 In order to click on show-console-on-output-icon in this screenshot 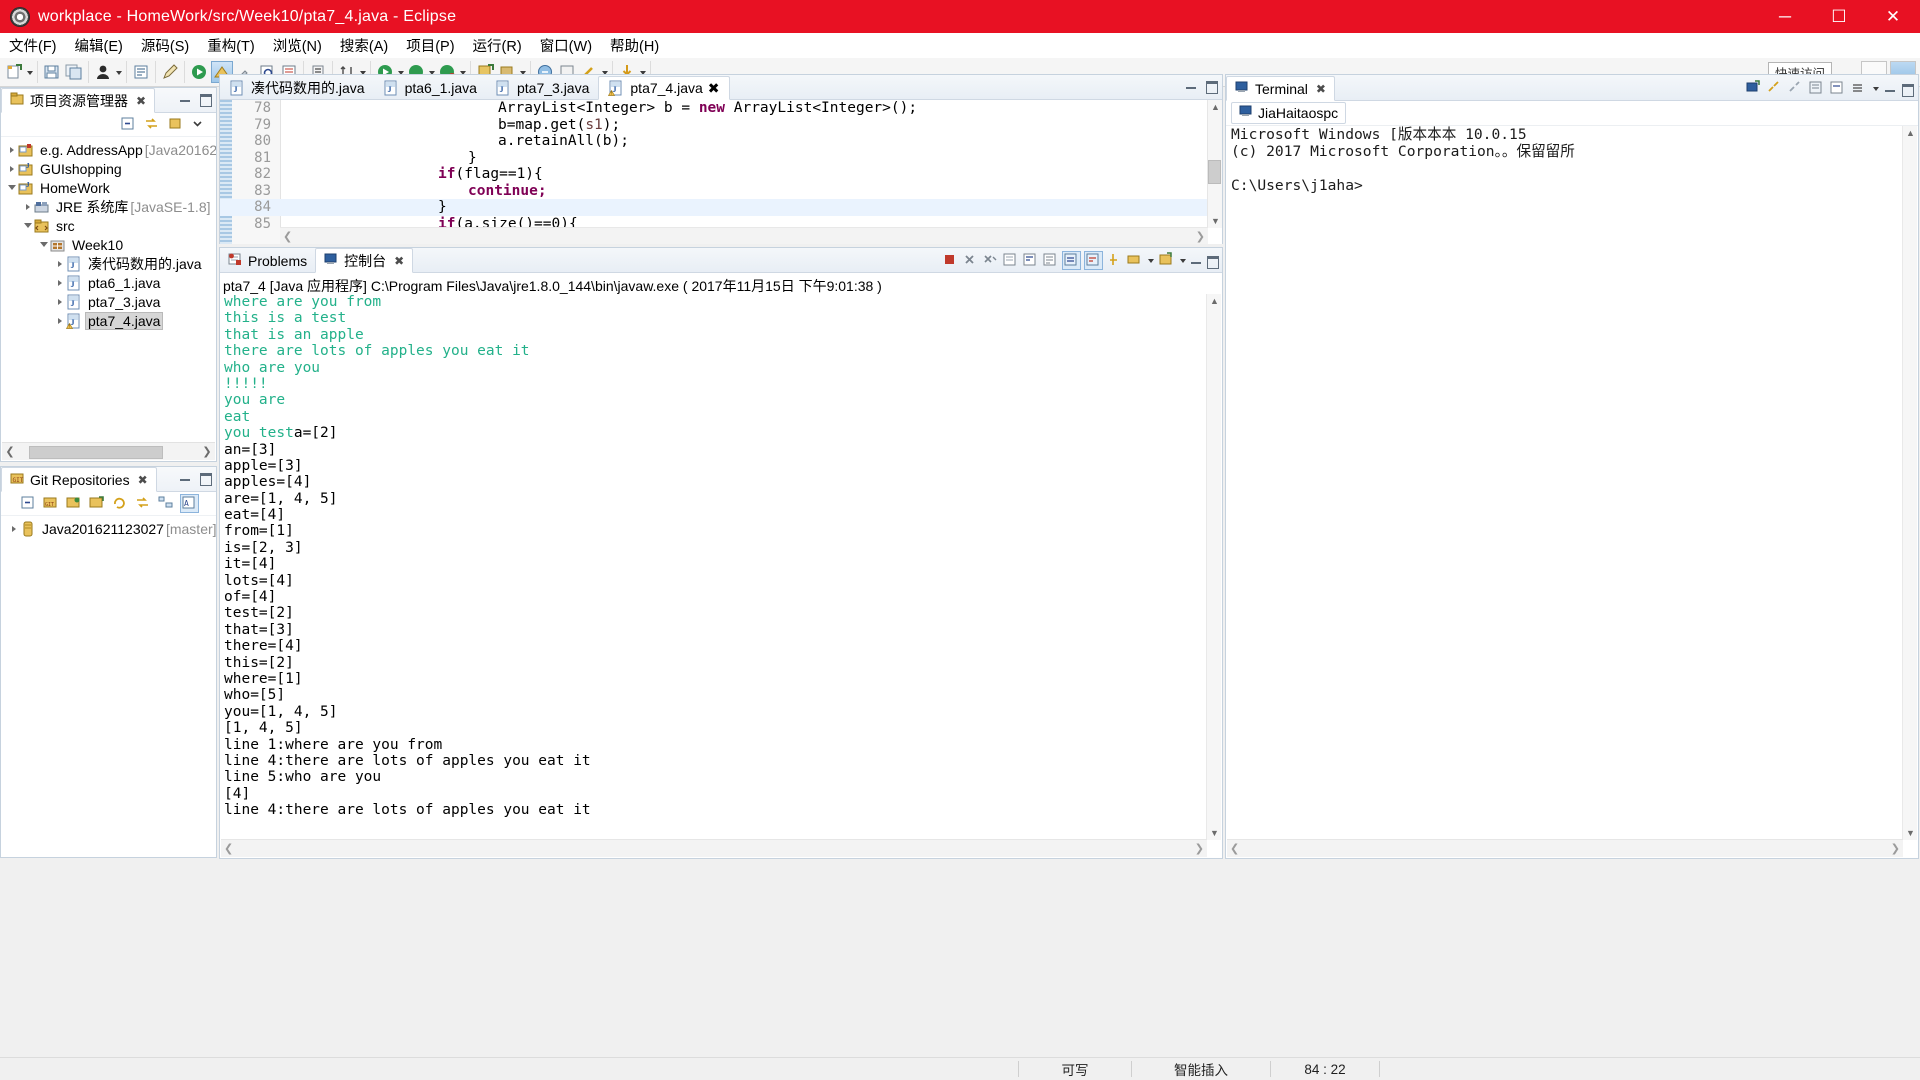, I will do `click(1071, 260)`.